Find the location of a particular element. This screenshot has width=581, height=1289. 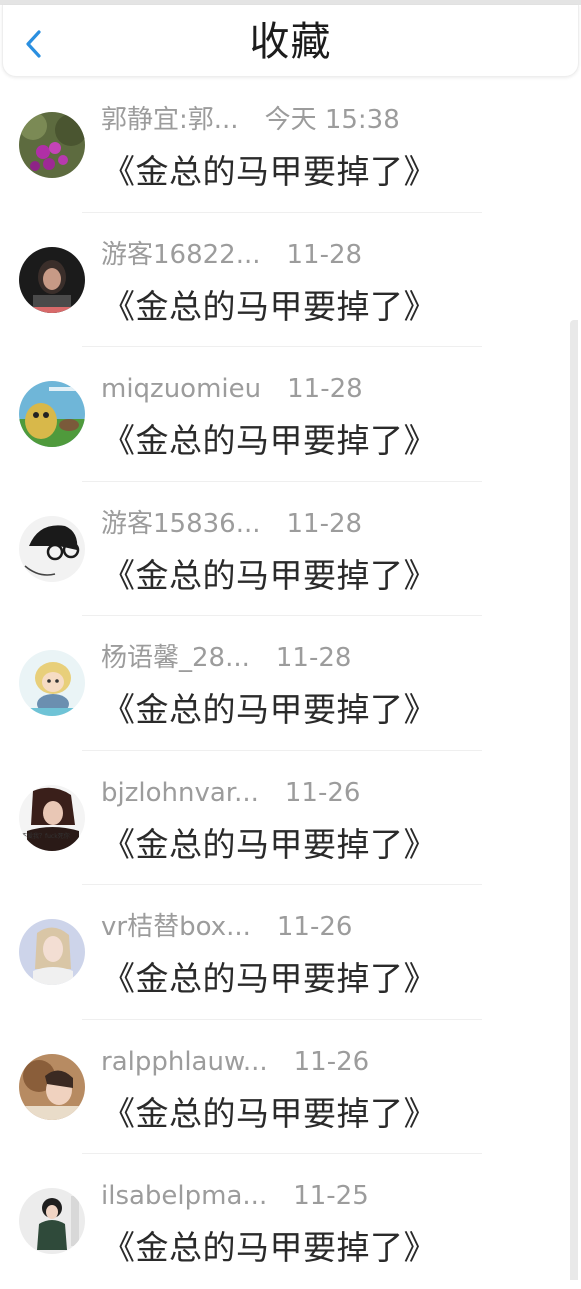

item-meta: ralpphlauw... 11-26 is located at coordinates (235, 1062).